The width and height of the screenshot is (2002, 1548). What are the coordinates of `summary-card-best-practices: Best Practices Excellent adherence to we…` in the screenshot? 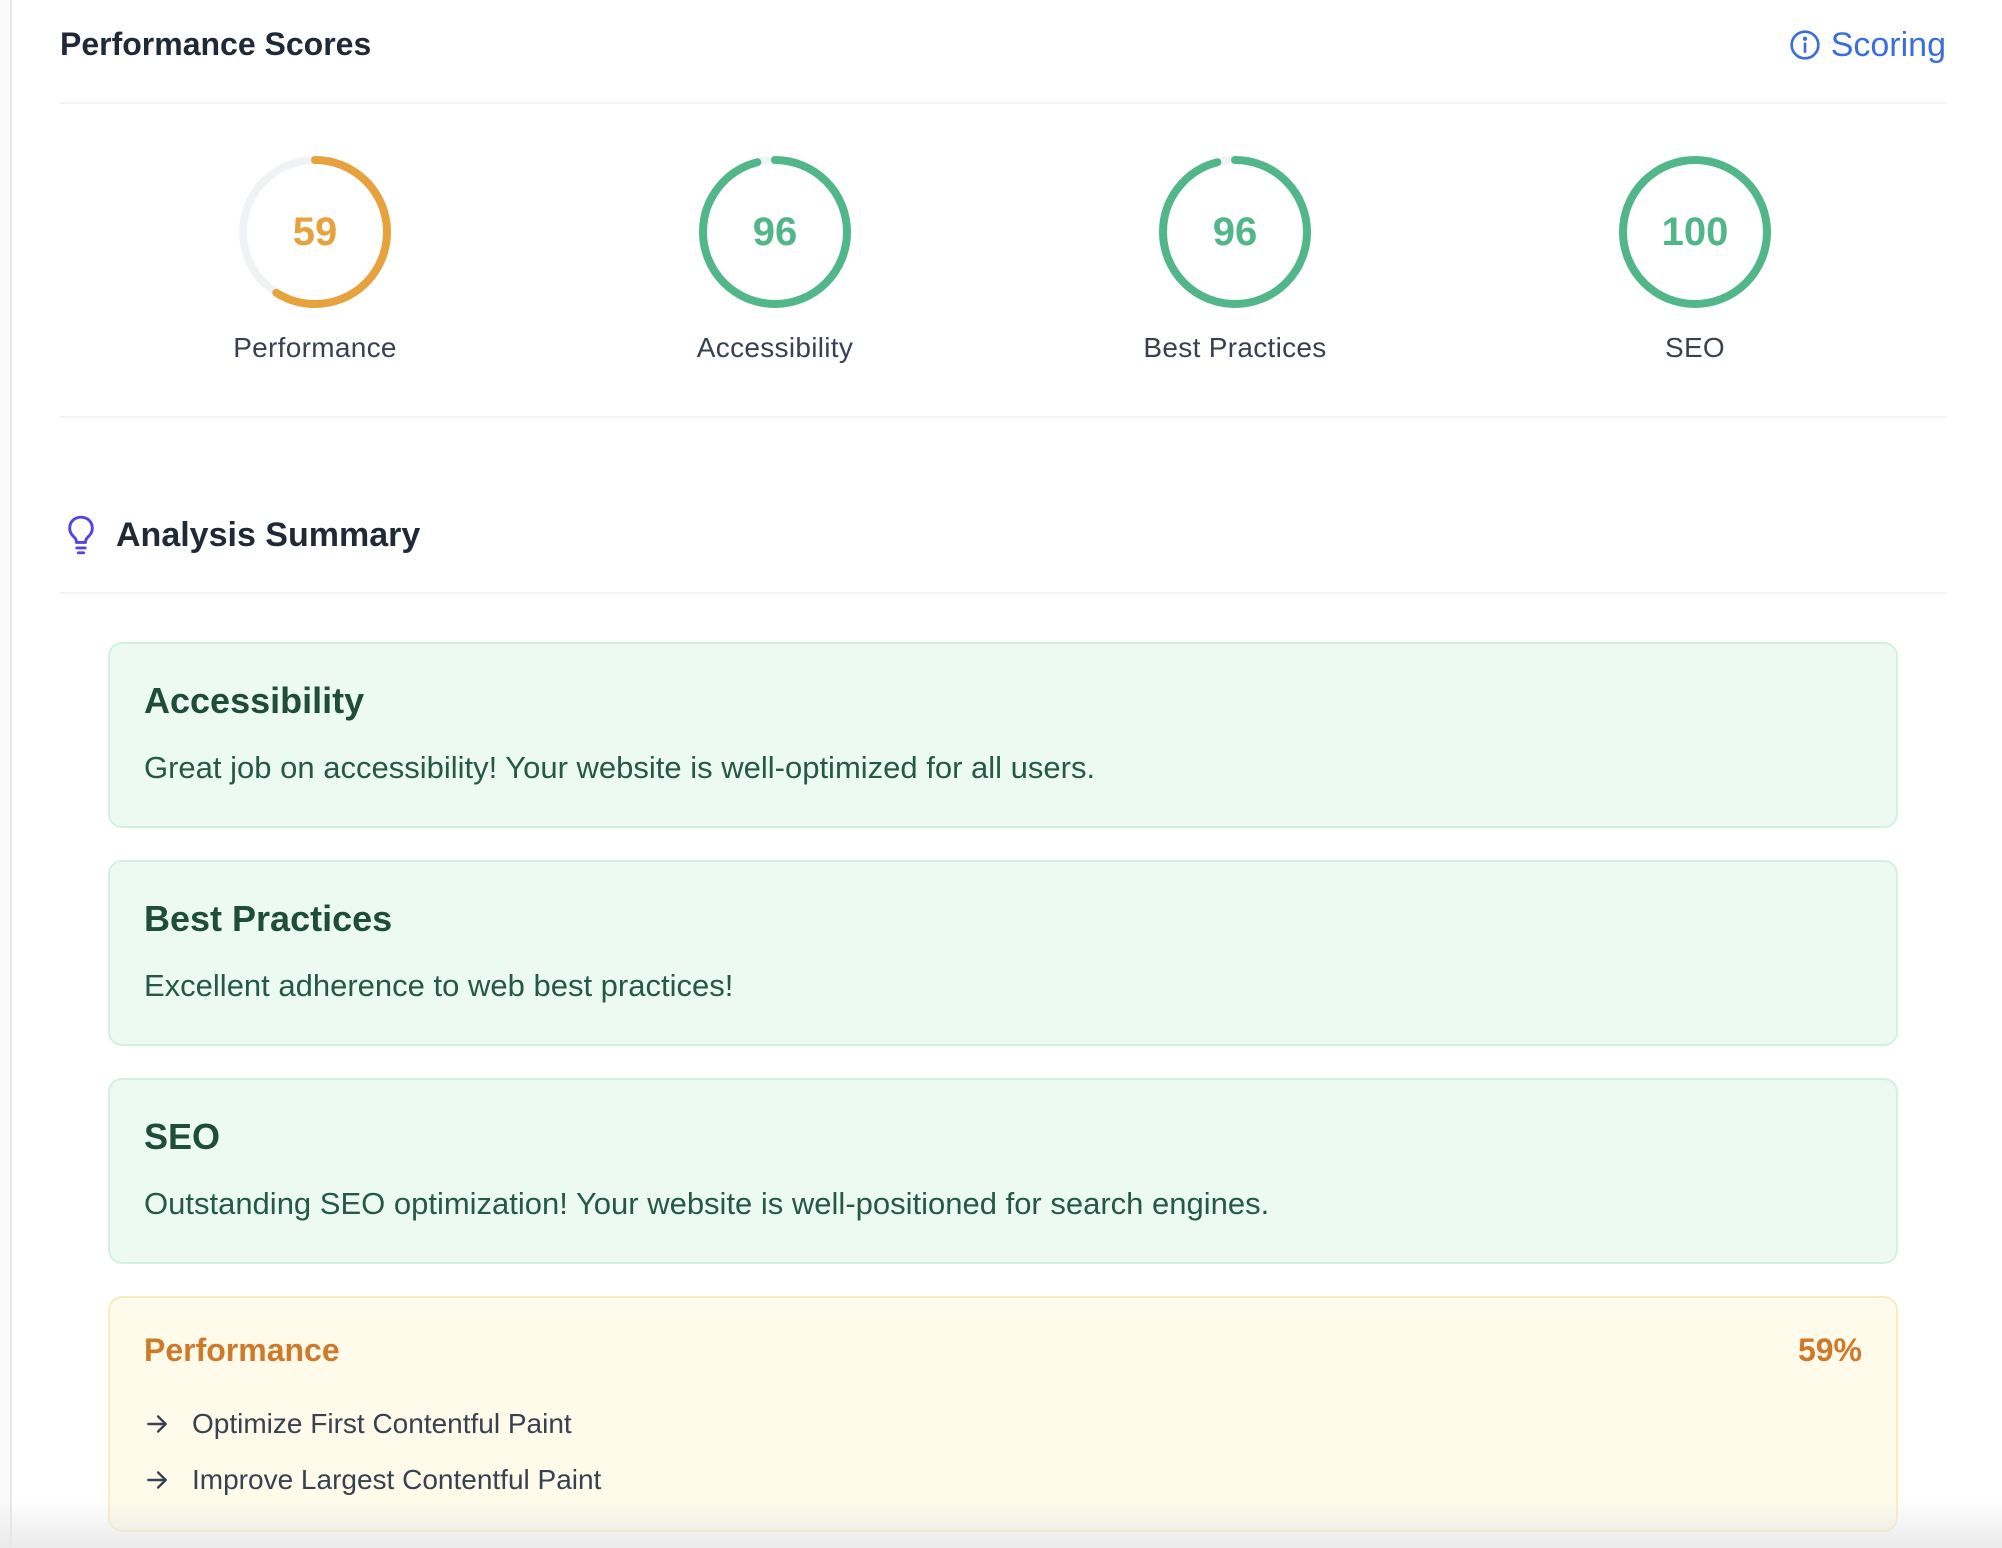 It's located at (1003, 953).